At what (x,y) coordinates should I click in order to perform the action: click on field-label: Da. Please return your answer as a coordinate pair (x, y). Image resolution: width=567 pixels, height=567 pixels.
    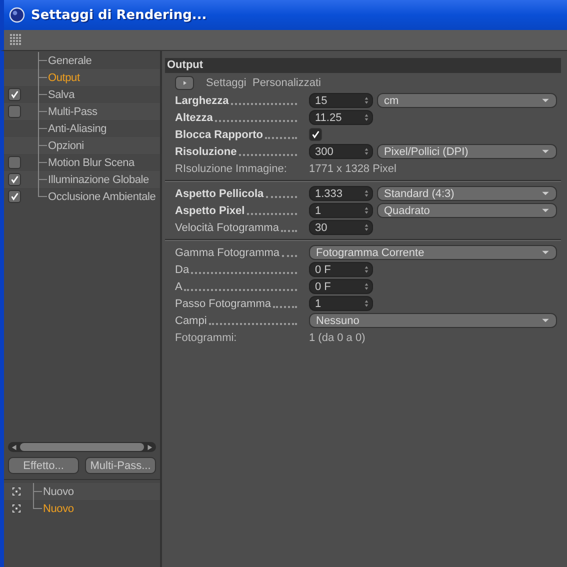
    Looking at the image, I should click on (182, 270).